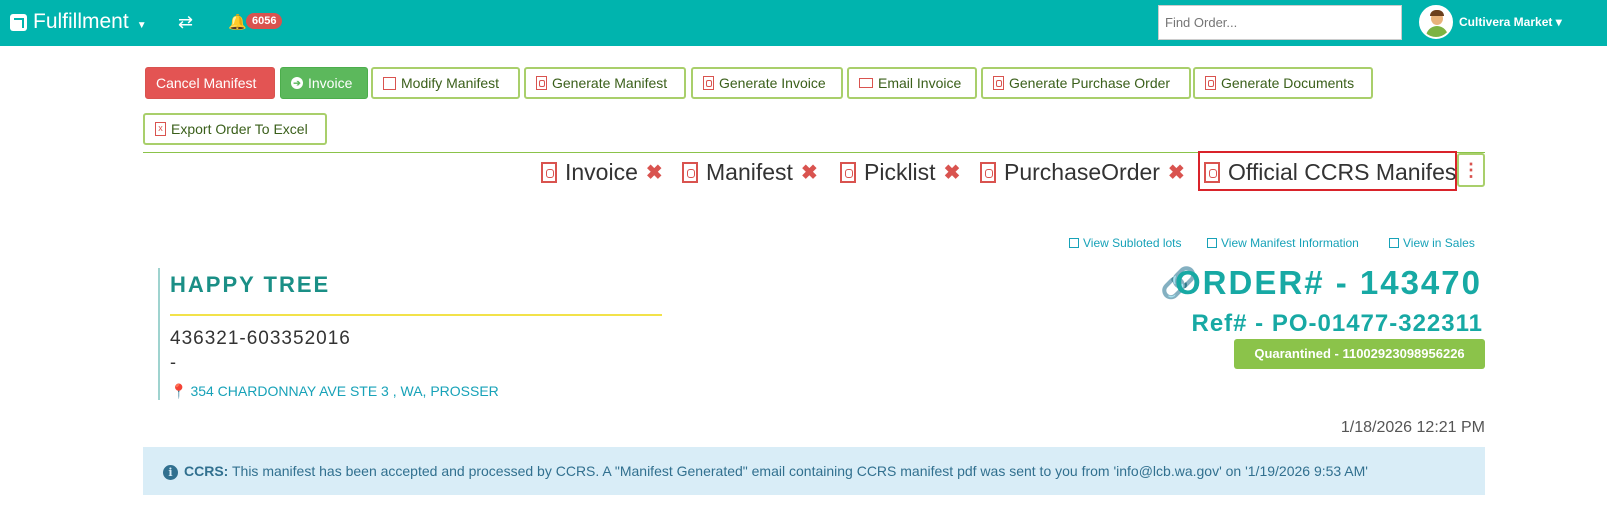 This screenshot has width=1607, height=517. What do you see at coordinates (264, 21) in the screenshot?
I see `notification-badge: 6056` at bounding box center [264, 21].